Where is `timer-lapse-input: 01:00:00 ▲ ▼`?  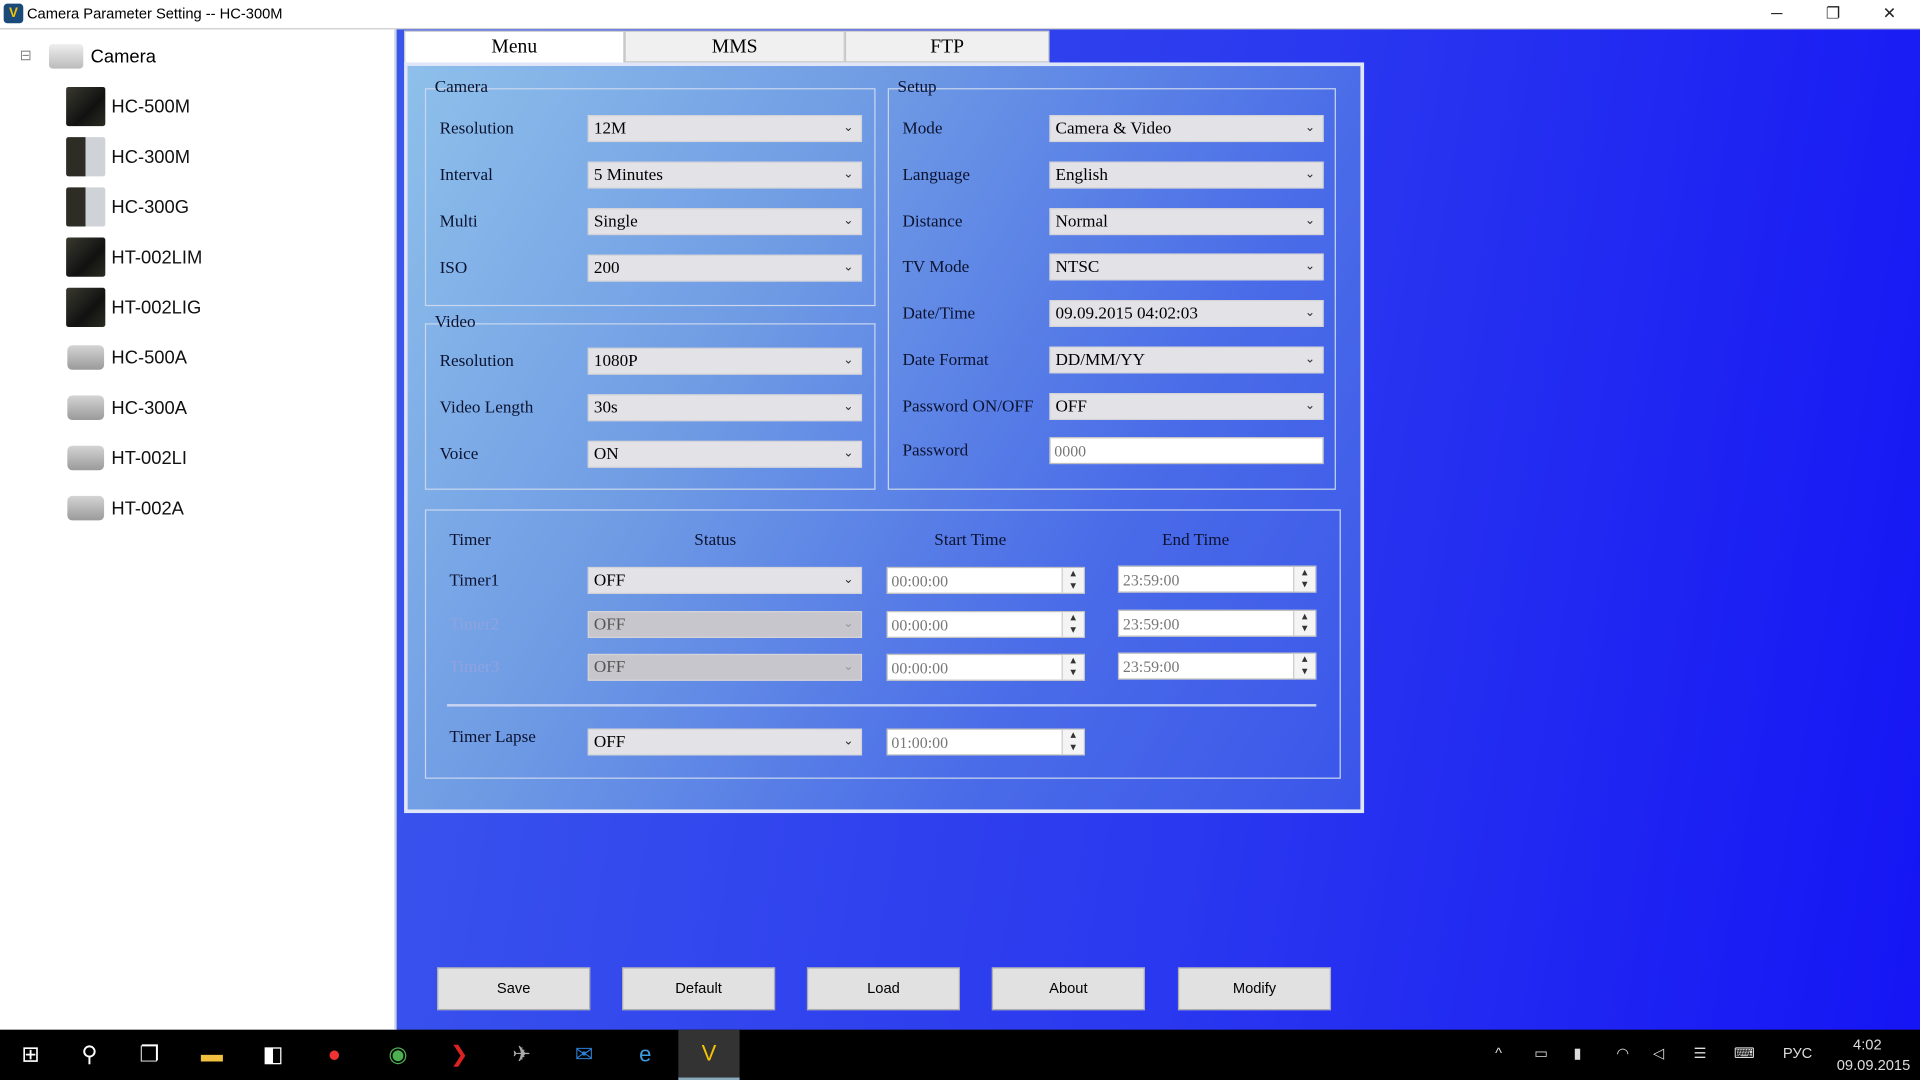 timer-lapse-input: 01:00:00 ▲ ▼ is located at coordinates (985, 742).